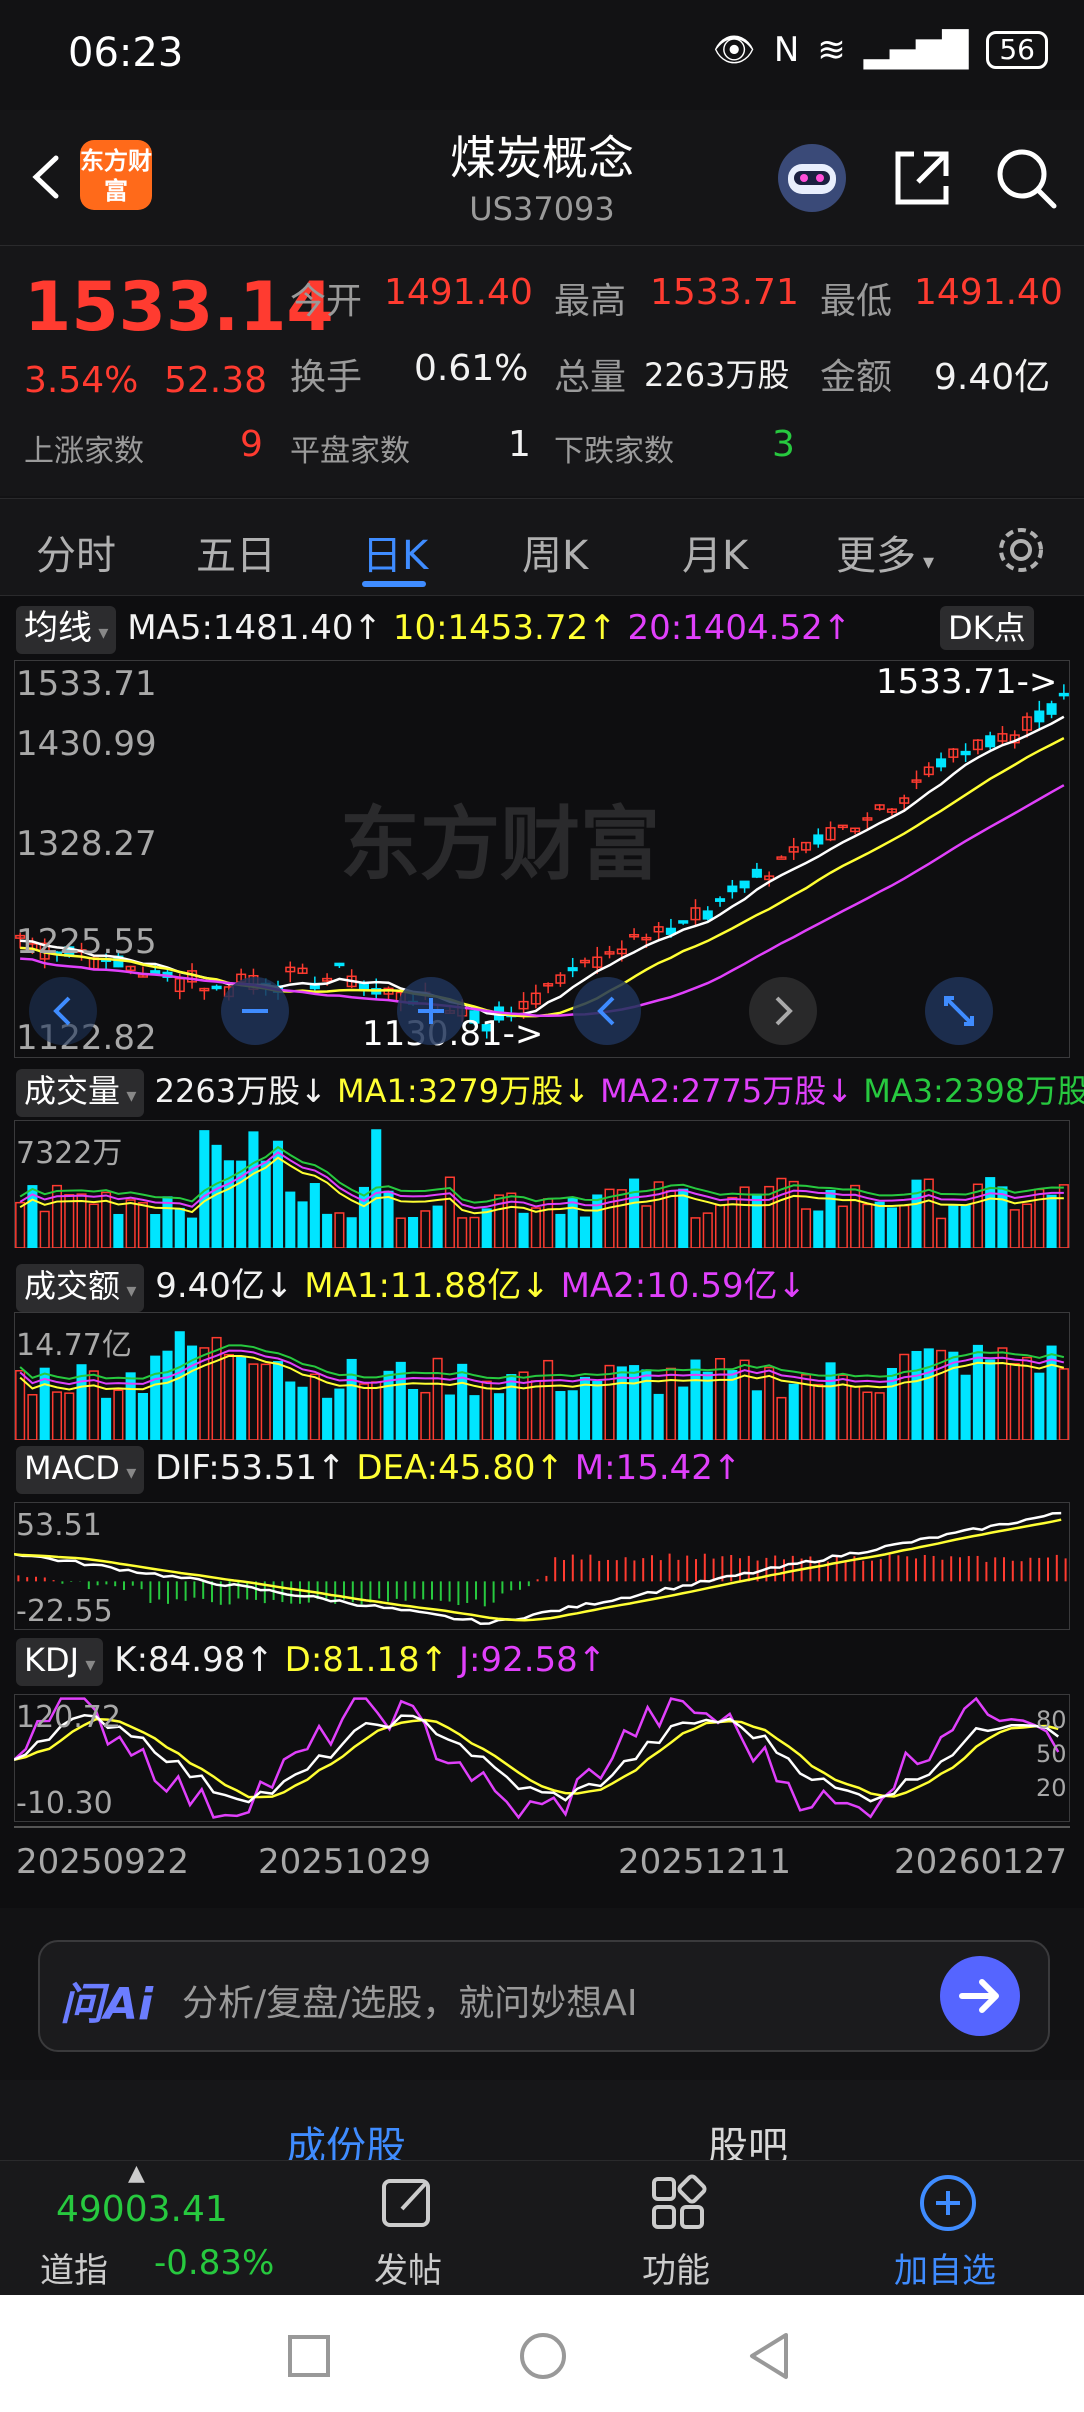  Describe the element at coordinates (80, 1093) in the screenshot. I see `volume-indicator-button: 成交量 ▾` at that location.